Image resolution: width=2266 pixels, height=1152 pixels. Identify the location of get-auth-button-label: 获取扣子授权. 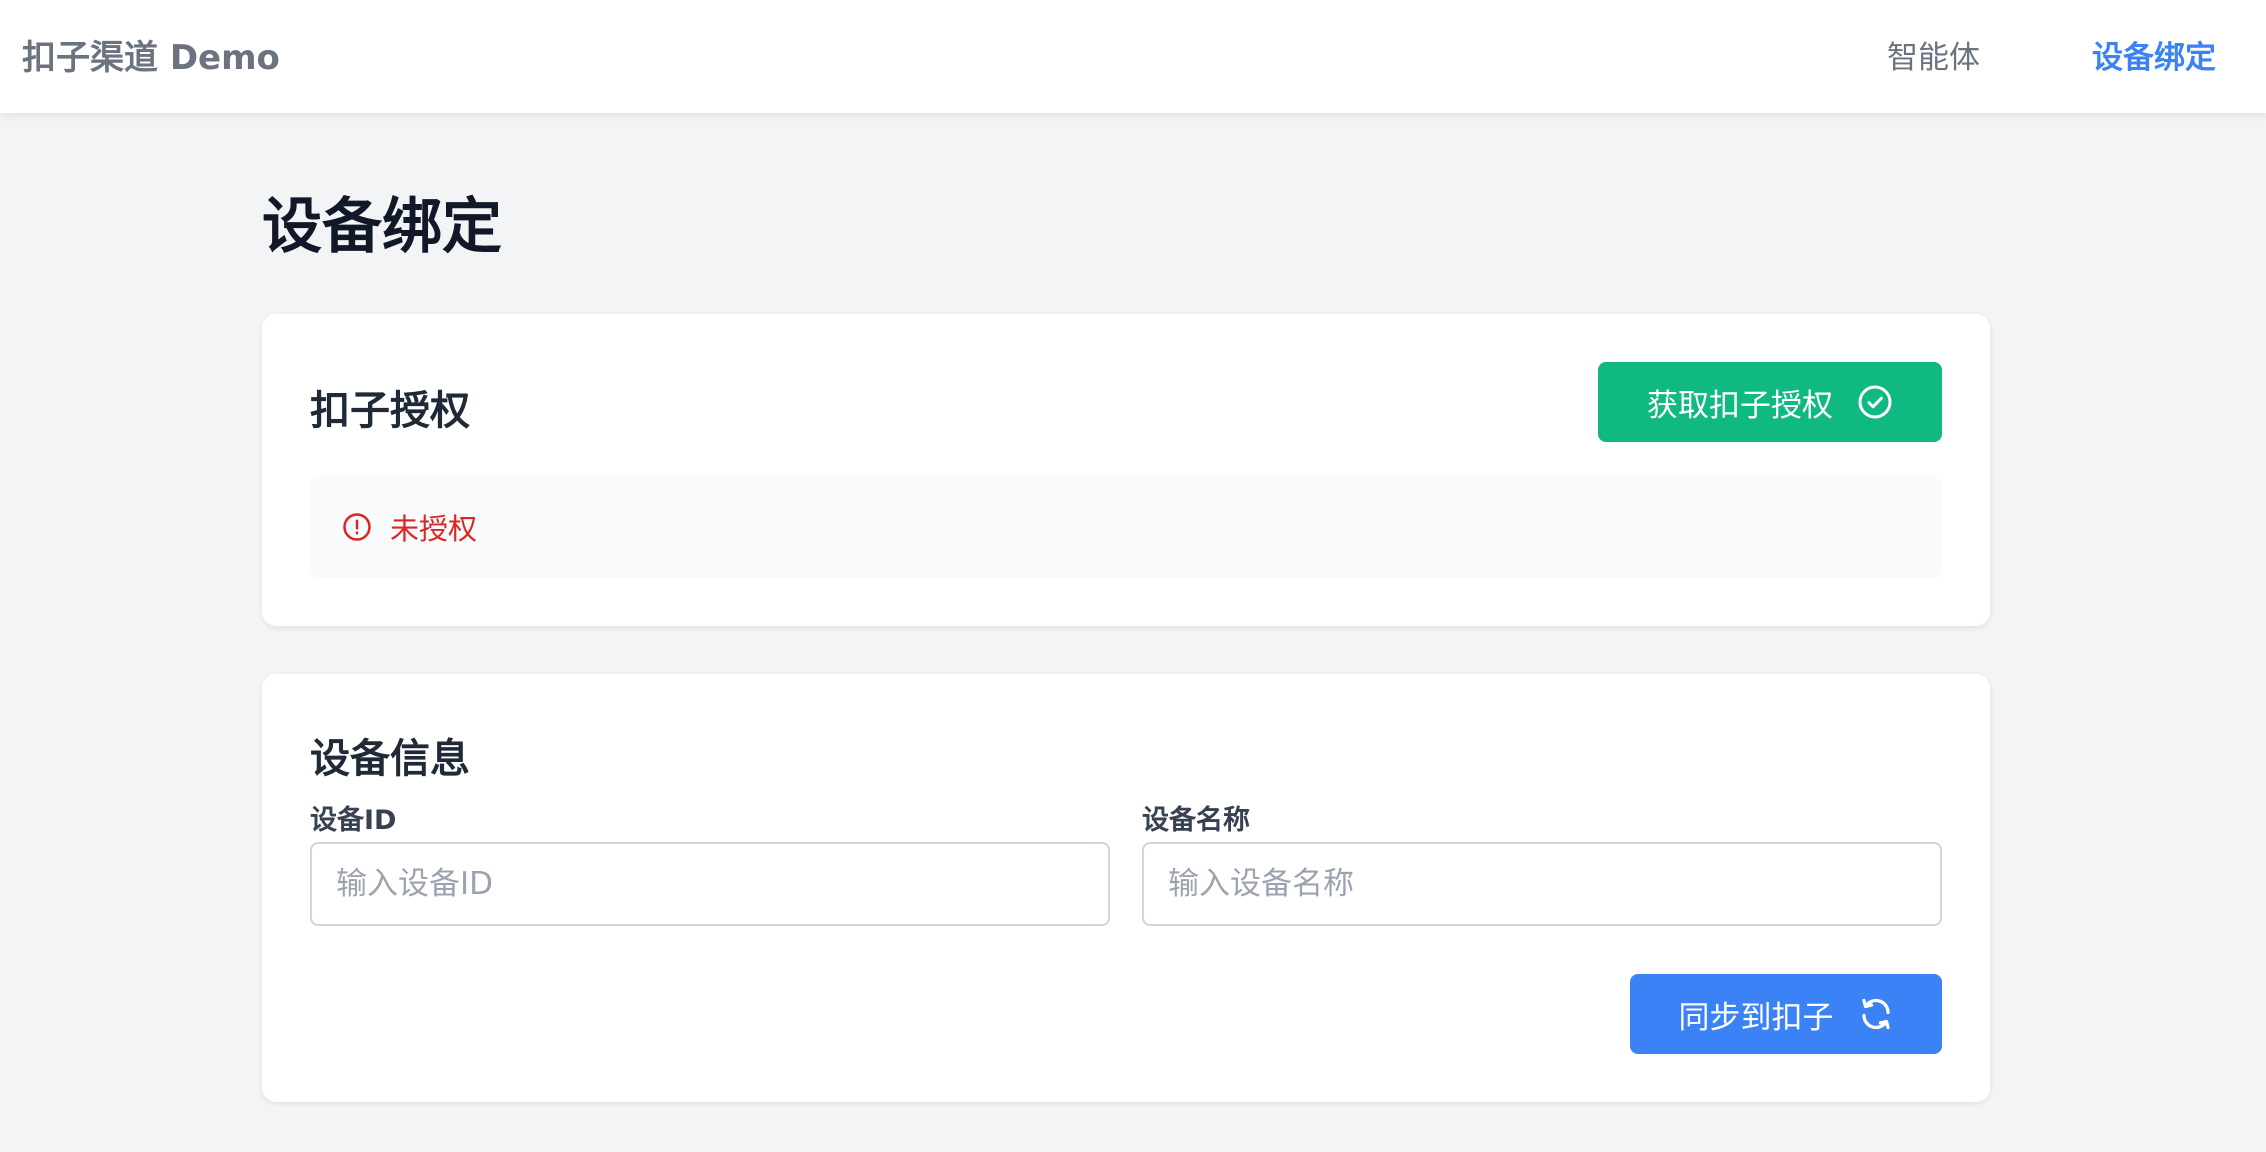
(1740, 405).